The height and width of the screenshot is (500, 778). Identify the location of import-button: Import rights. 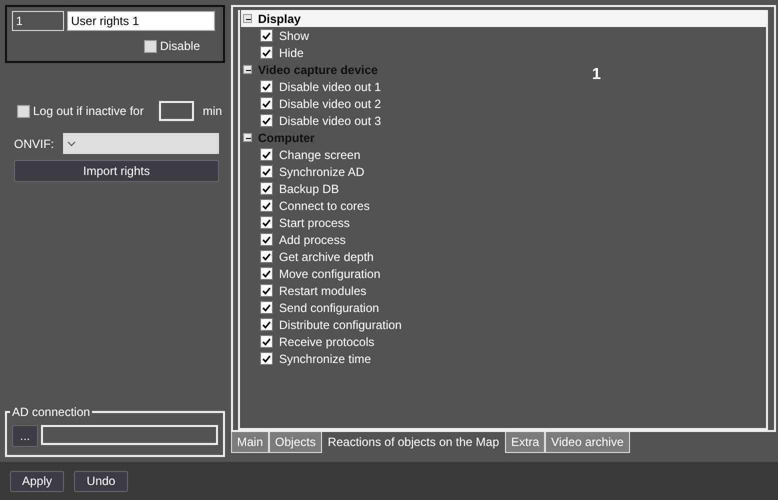
(116, 171).